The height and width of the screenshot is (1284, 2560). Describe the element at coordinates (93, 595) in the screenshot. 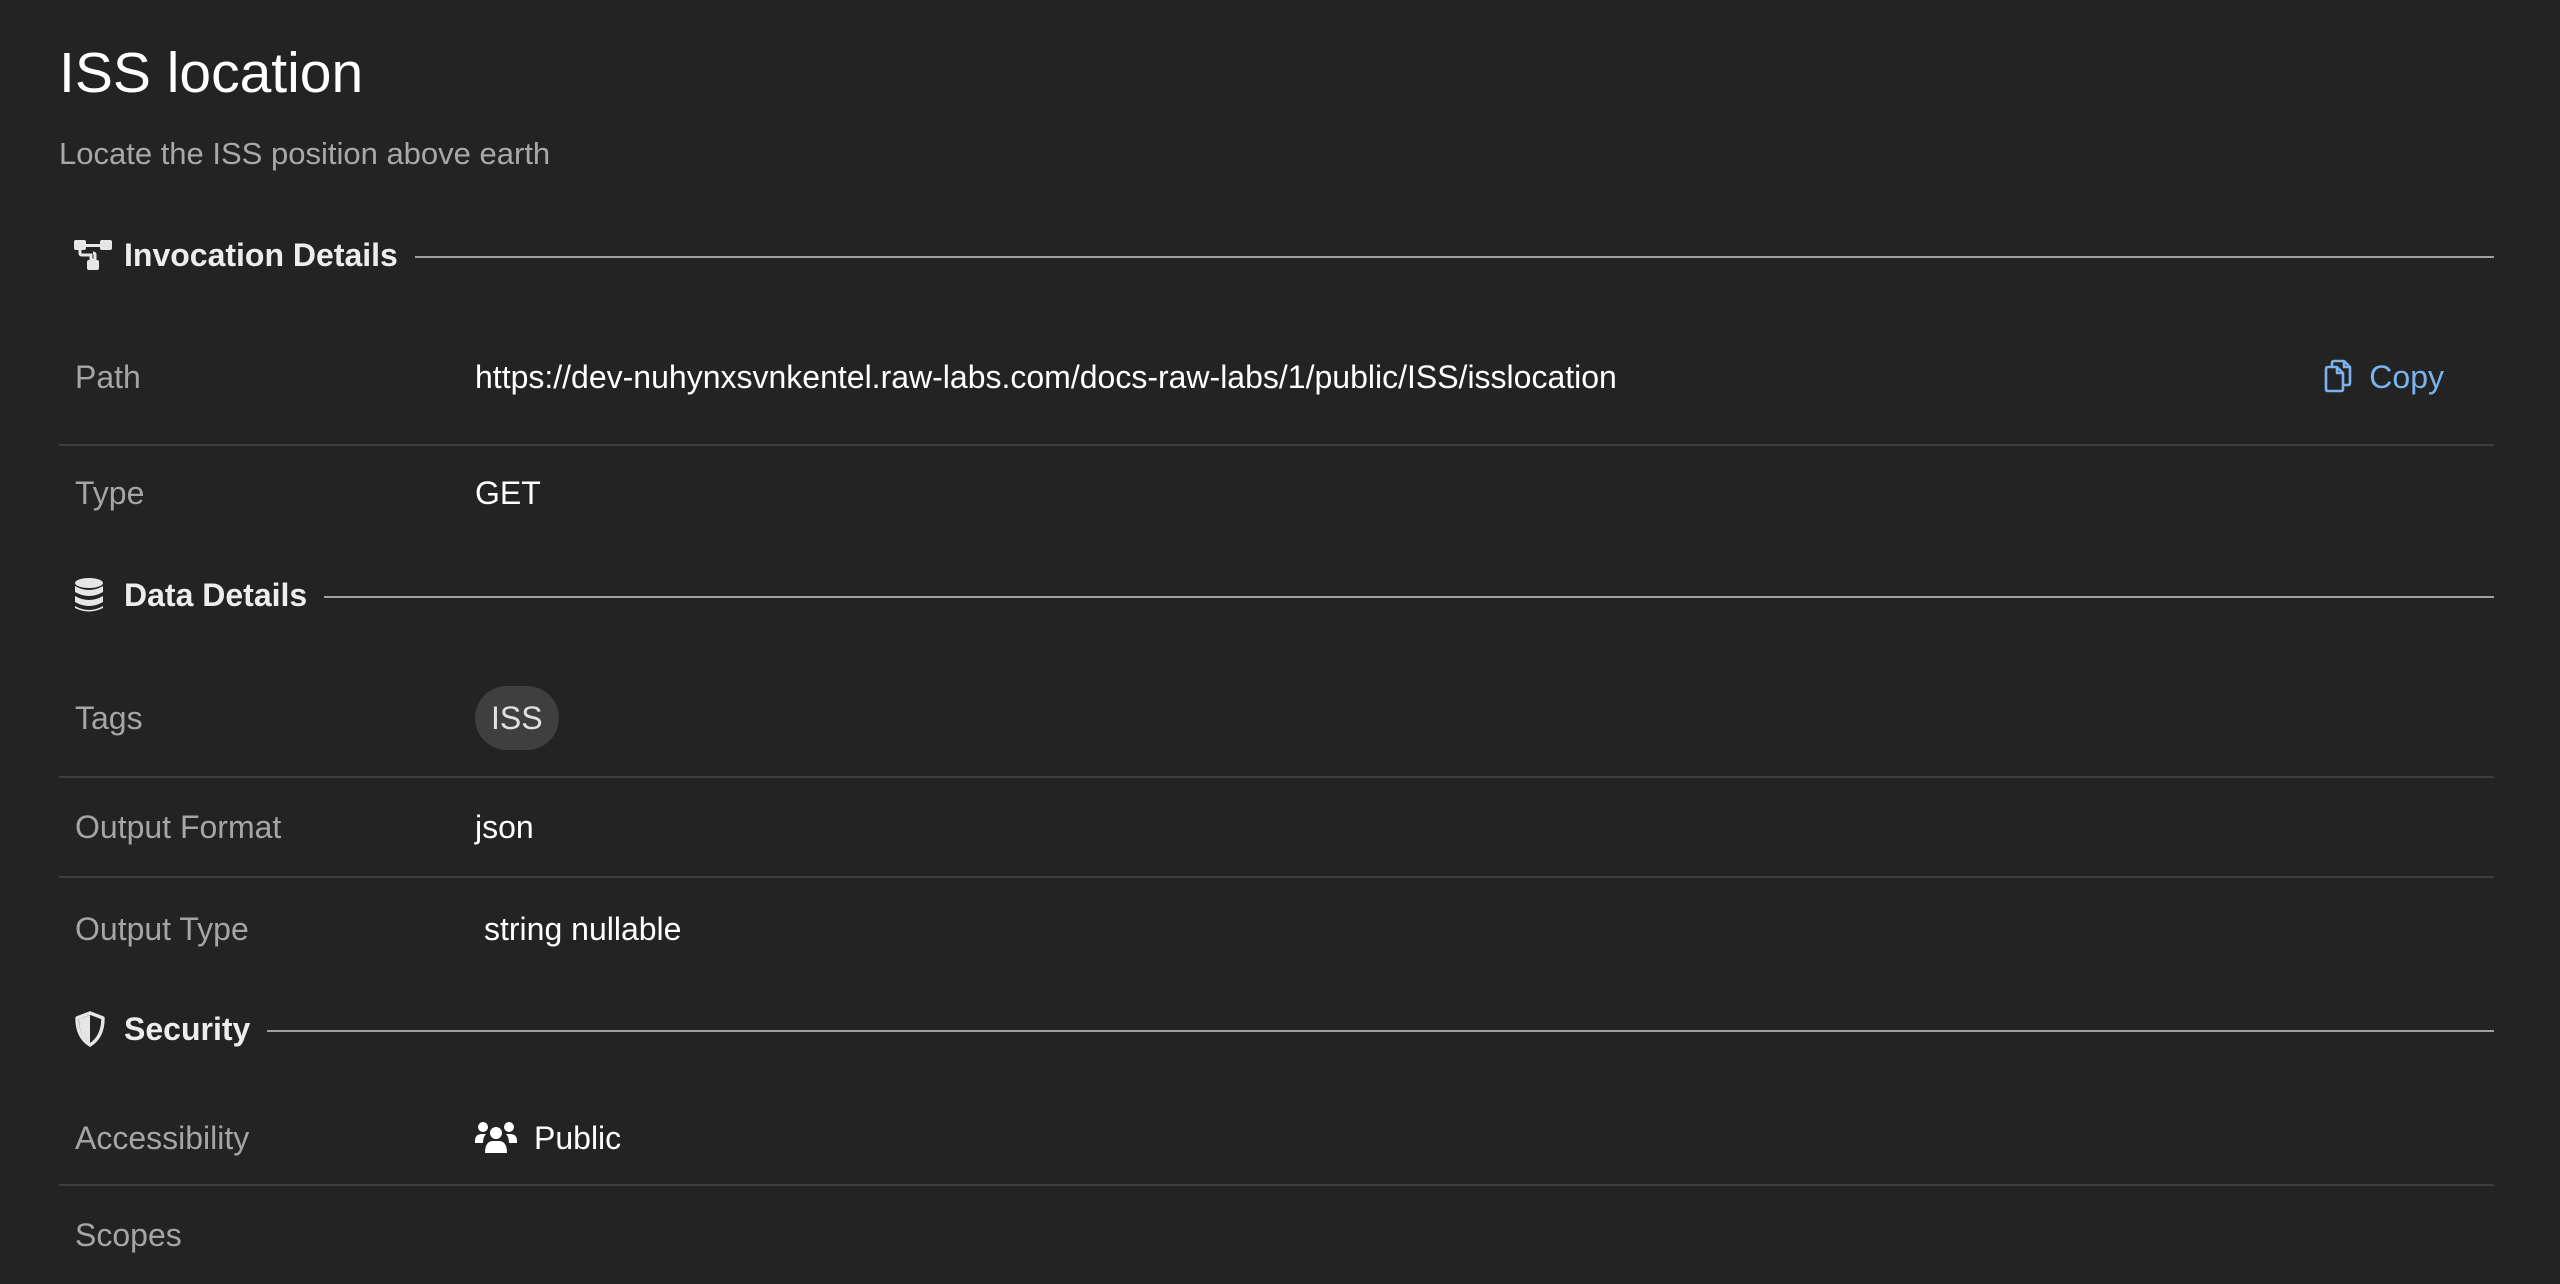

I see `database-icon` at that location.